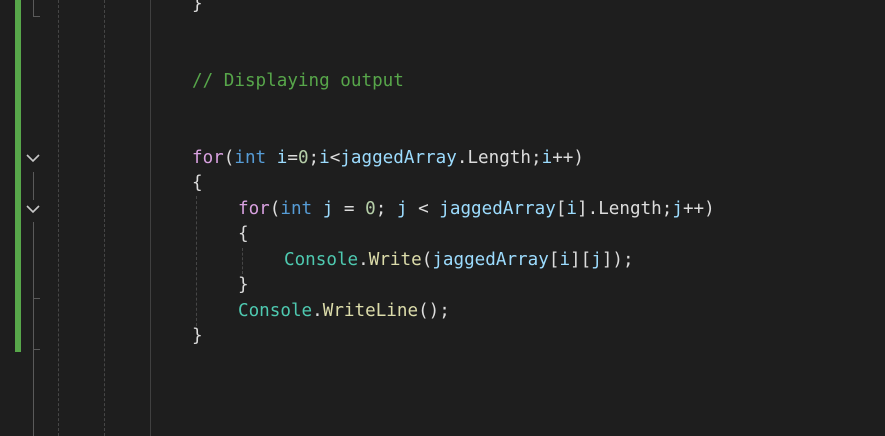 The width and height of the screenshot is (885, 436). What do you see at coordinates (395, 260) in the screenshot?
I see `method-write: Write` at bounding box center [395, 260].